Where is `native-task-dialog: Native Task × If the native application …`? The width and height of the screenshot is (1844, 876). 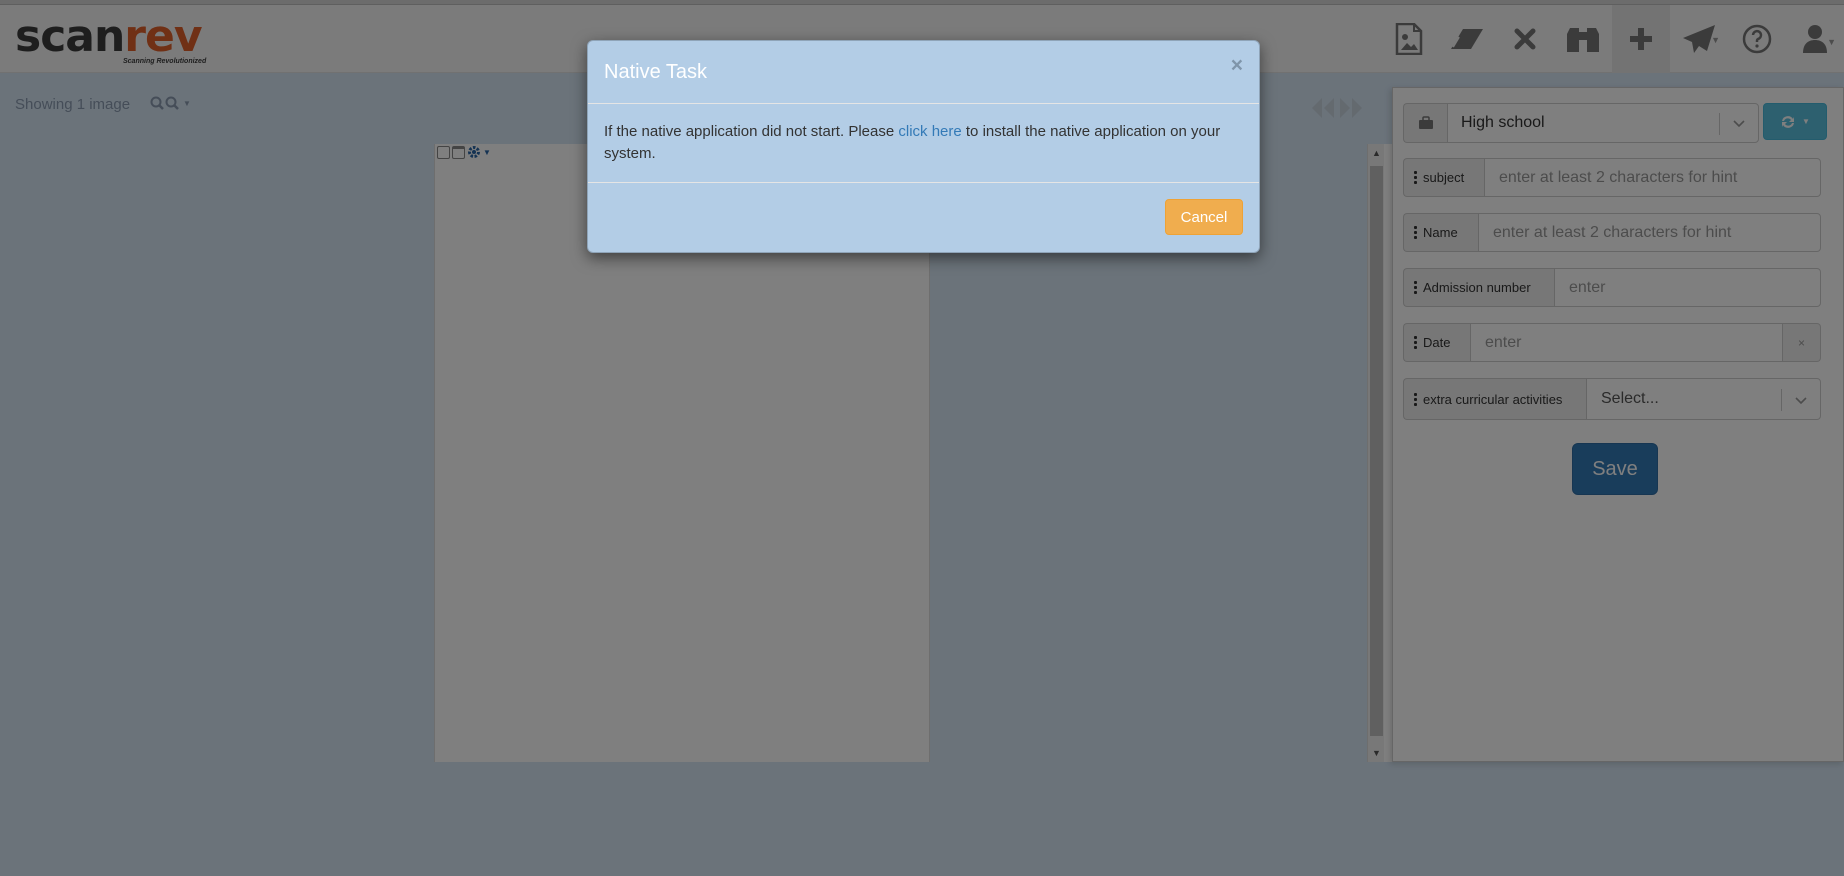 native-task-dialog: Native Task × If the native application … is located at coordinates (923, 146).